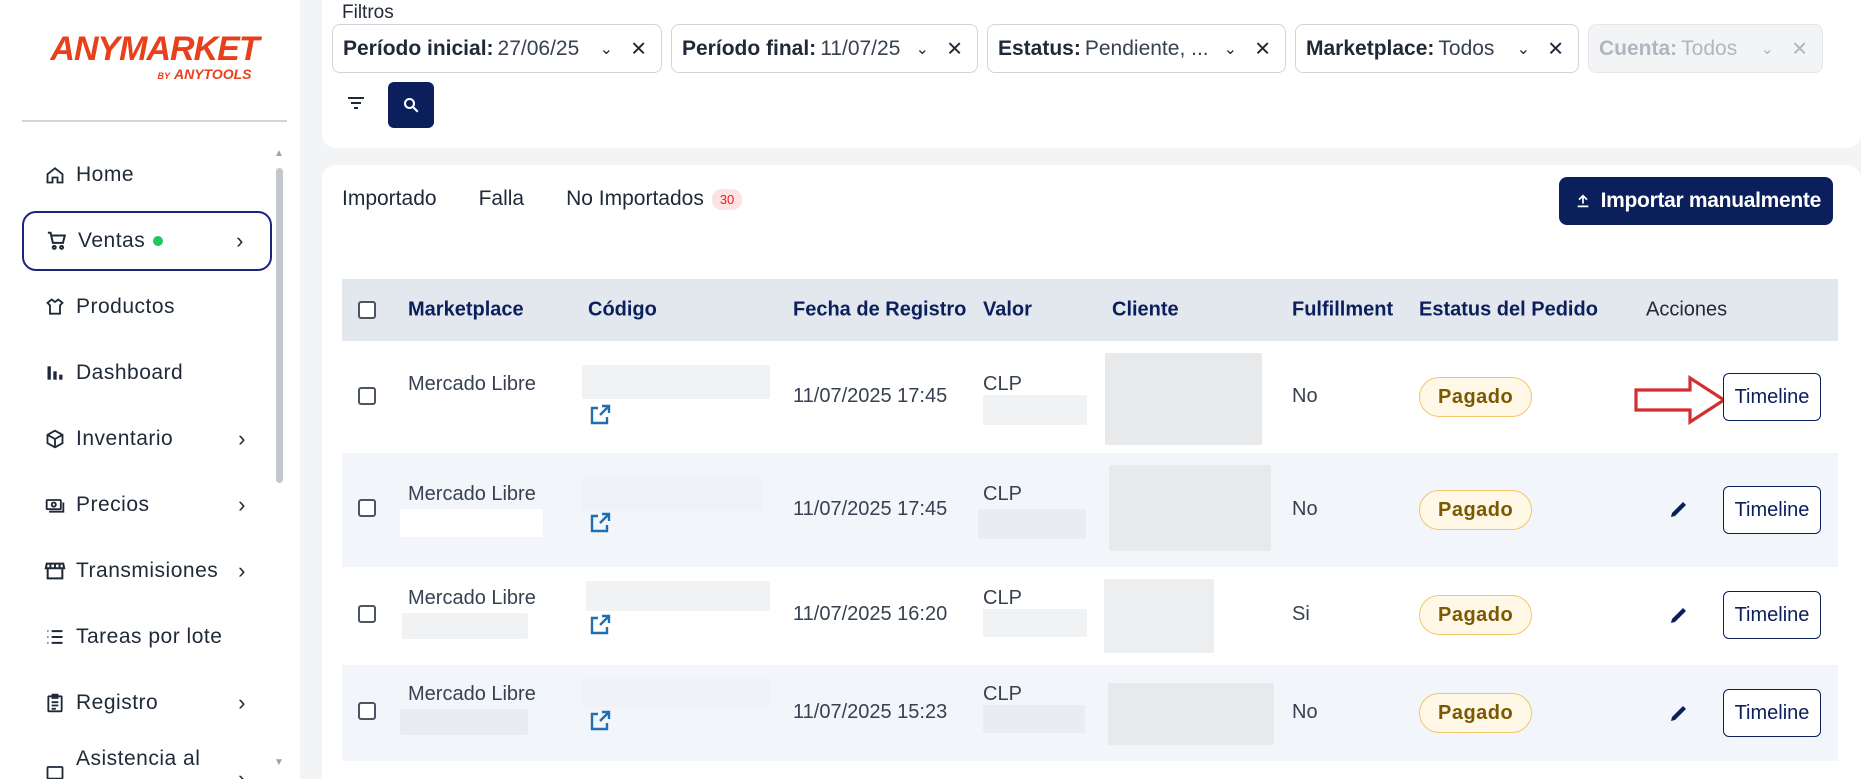  Describe the element at coordinates (147, 241) in the screenshot. I see `sidebar-item-ventas: Ventas ›` at that location.